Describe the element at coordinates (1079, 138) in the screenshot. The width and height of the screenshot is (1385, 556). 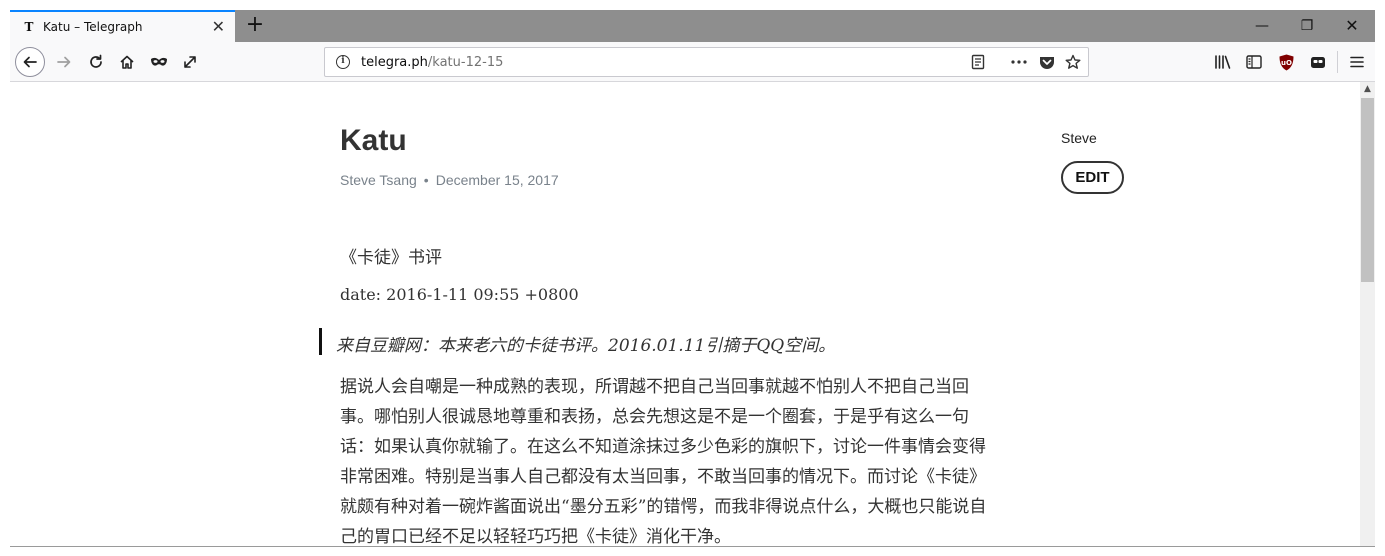
I see `account-name: Steve` at that location.